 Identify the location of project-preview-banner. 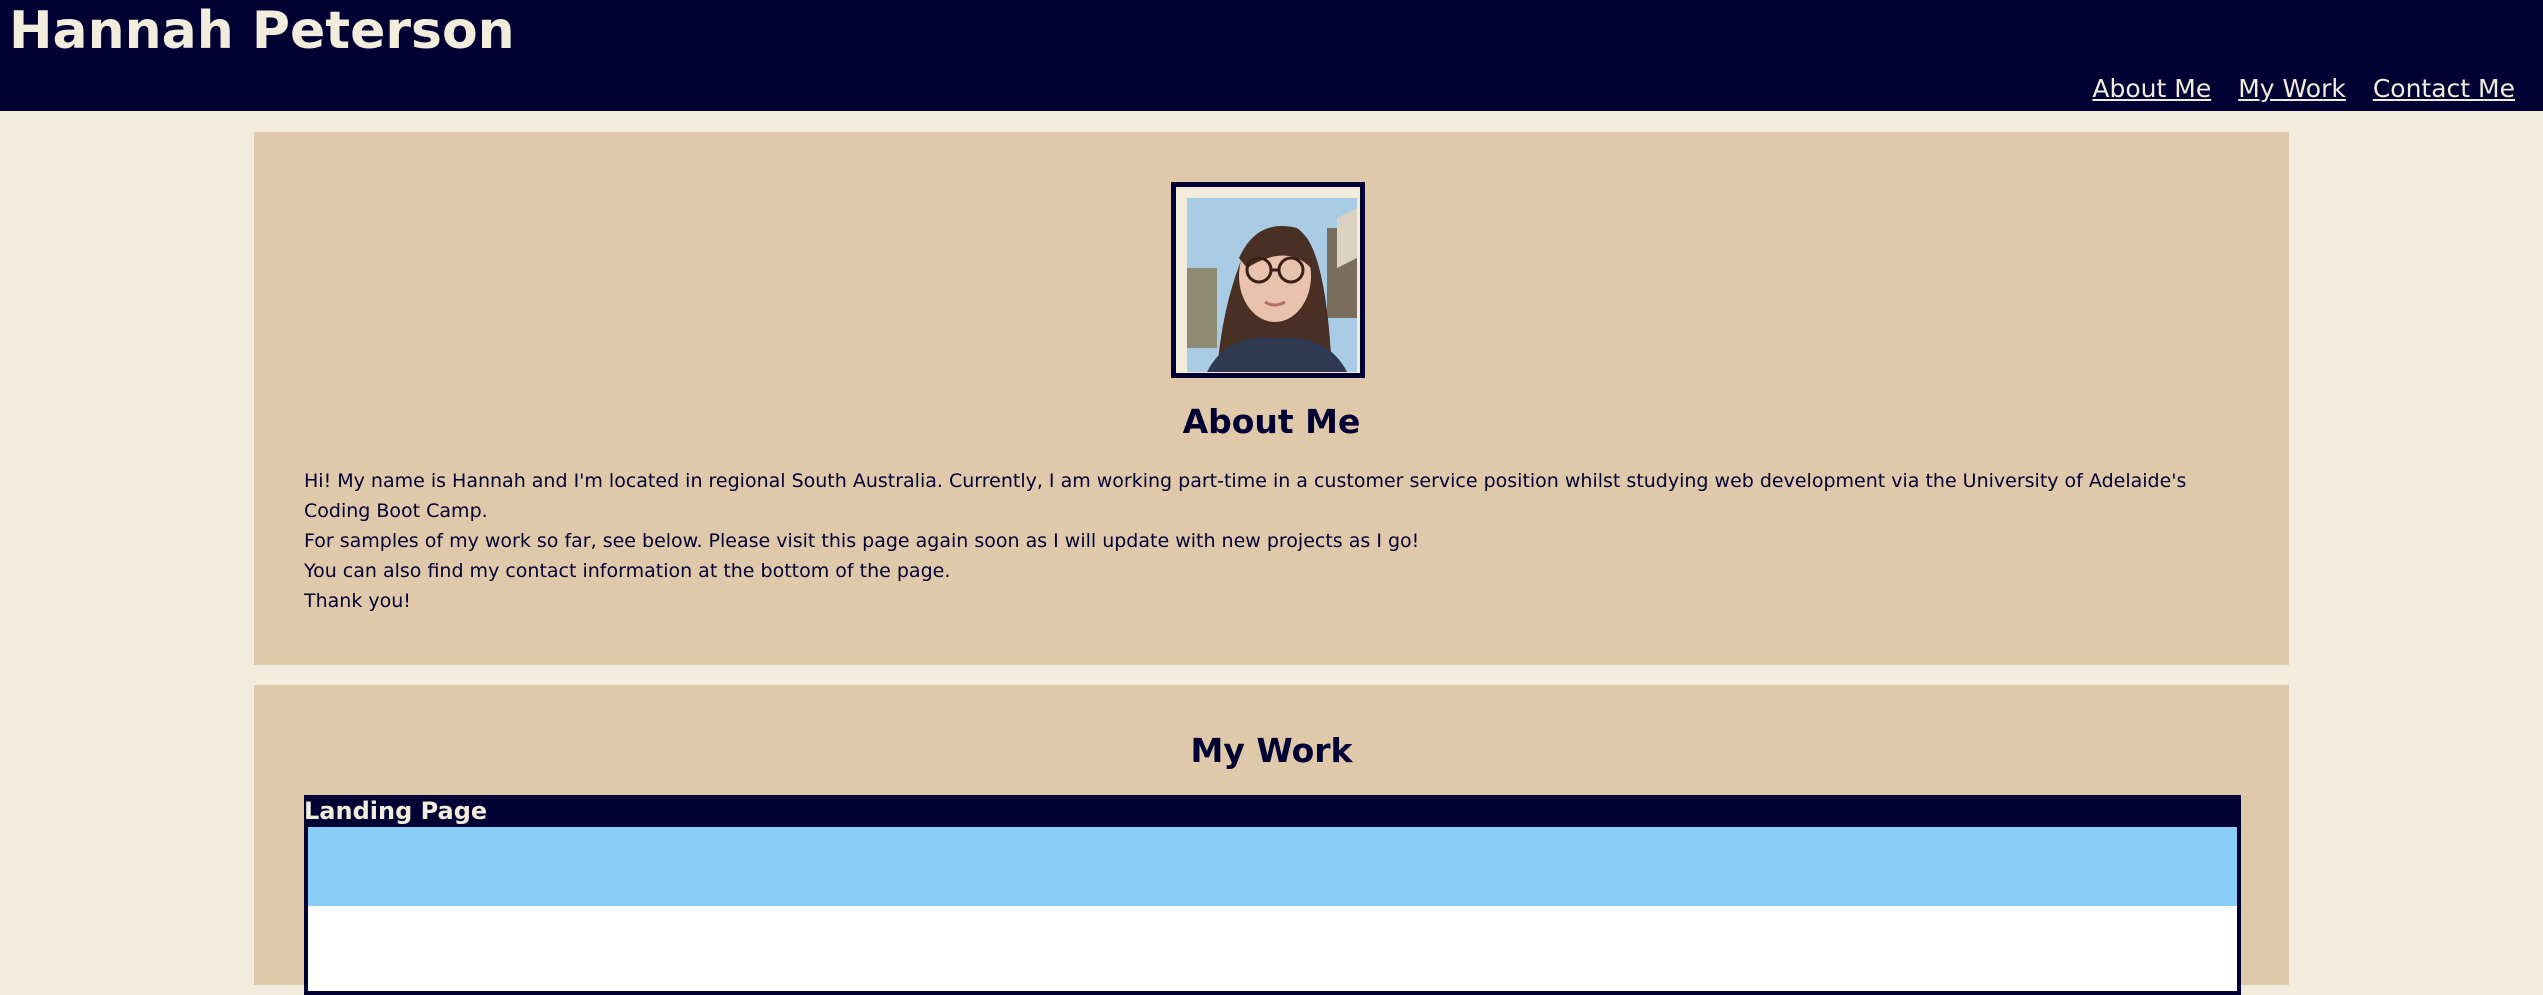
(1272, 866).